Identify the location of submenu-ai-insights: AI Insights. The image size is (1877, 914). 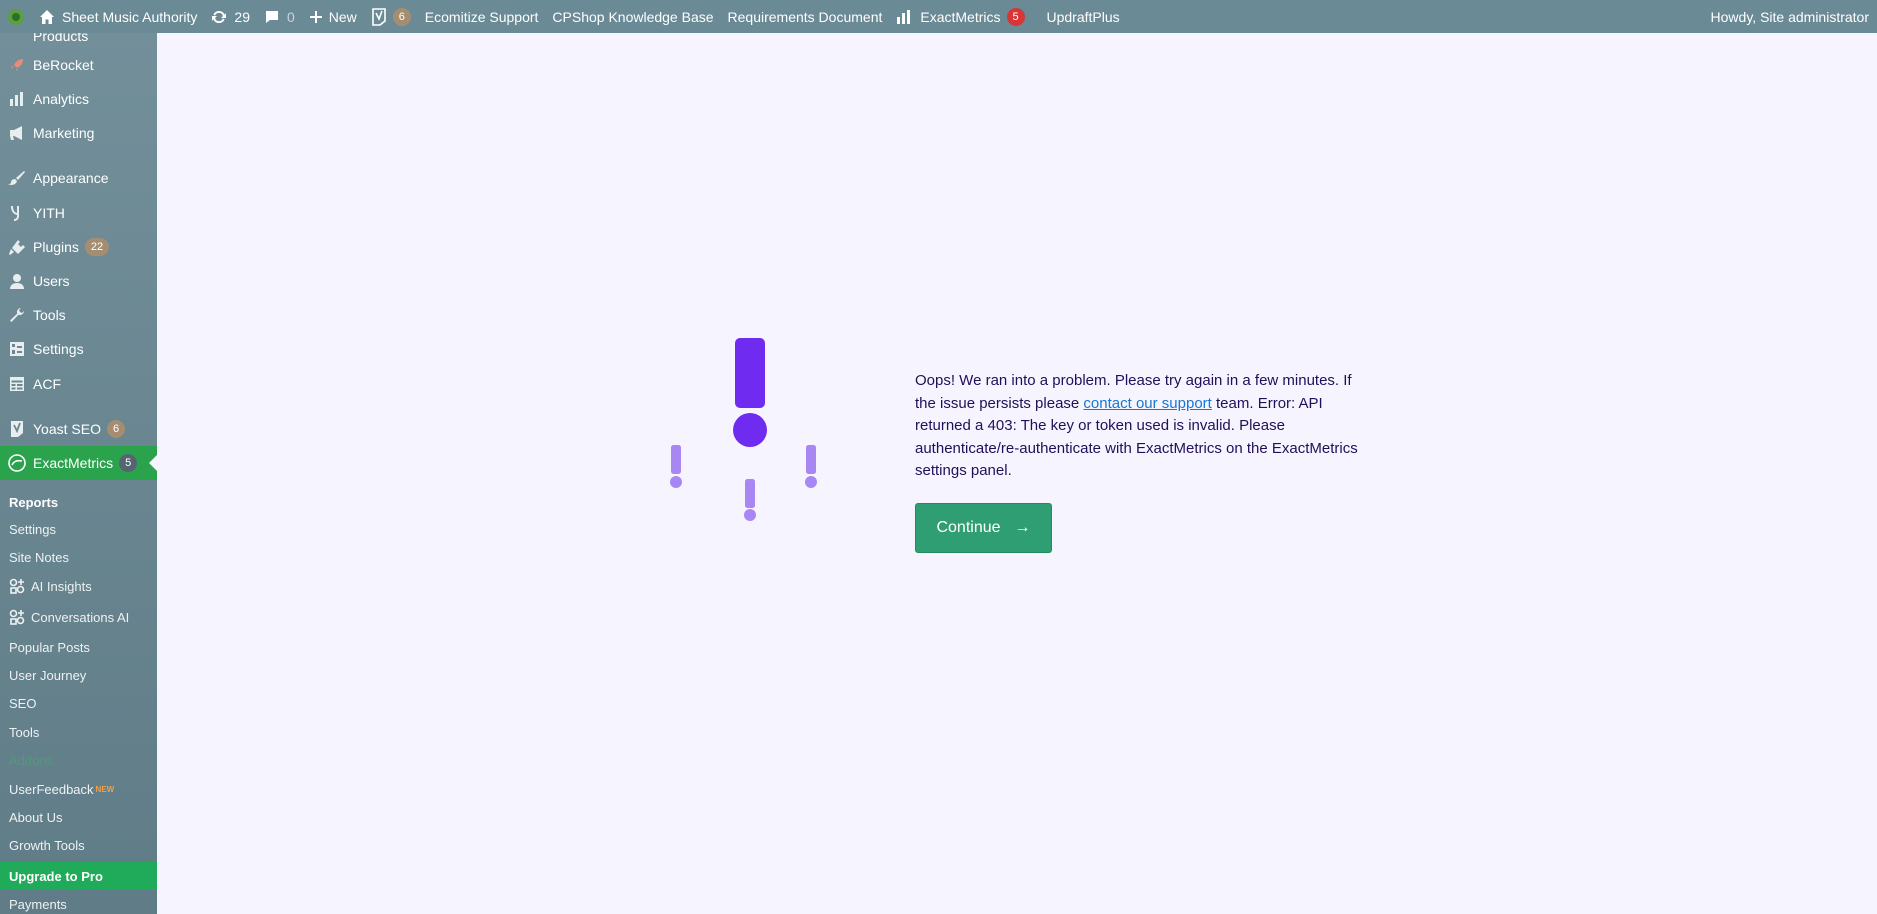
(78, 586).